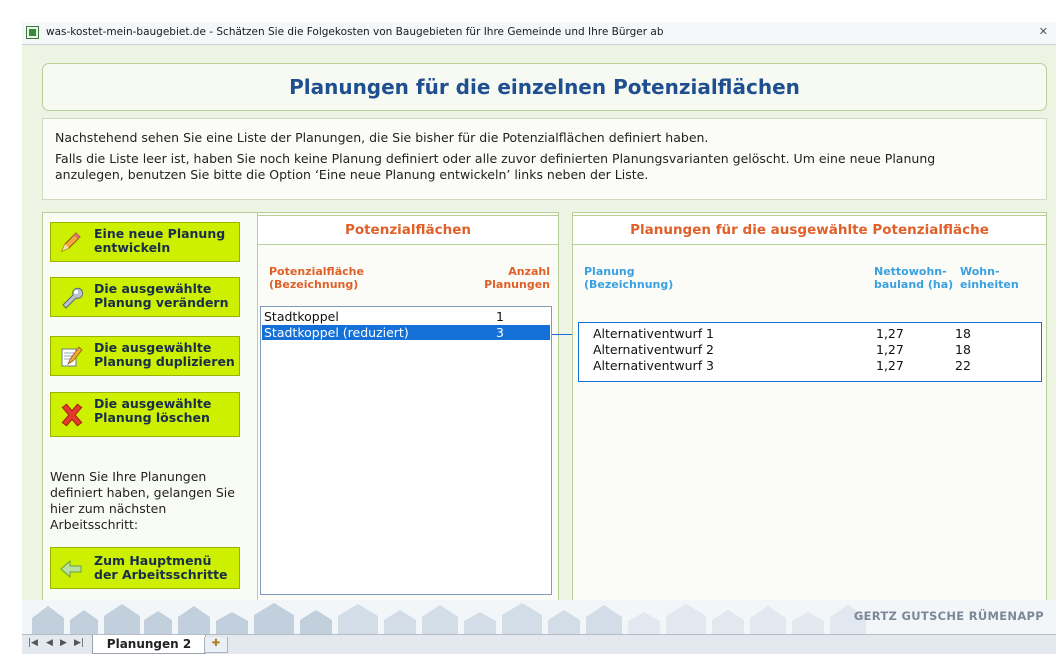  Describe the element at coordinates (49, 643) in the screenshot. I see `prev-sheet-icon: ◀` at that location.